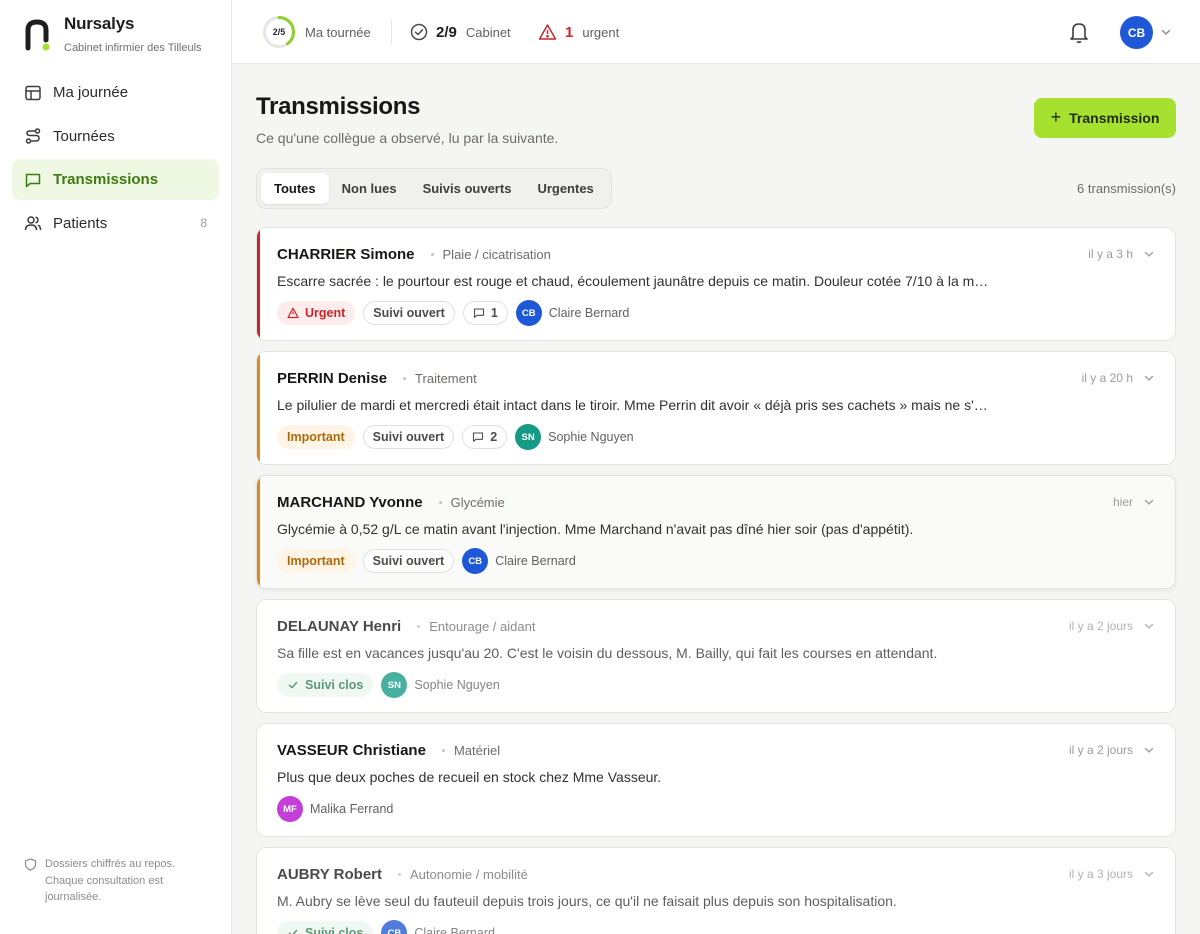 The width and height of the screenshot is (1200, 934). I want to click on card-header: PERRIN Denise Traitement il y a 20 h, so click(716, 378).